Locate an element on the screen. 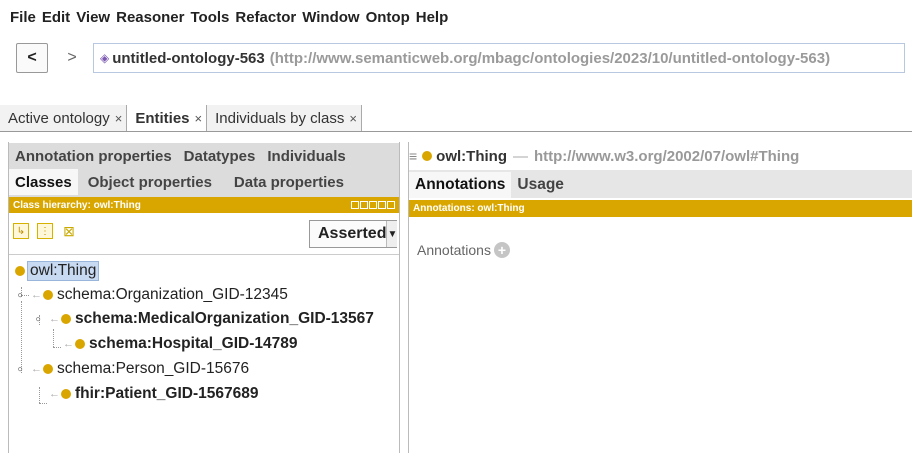 The width and height of the screenshot is (912, 453). detail-tabs: Annotations Usage is located at coordinates (660, 184).